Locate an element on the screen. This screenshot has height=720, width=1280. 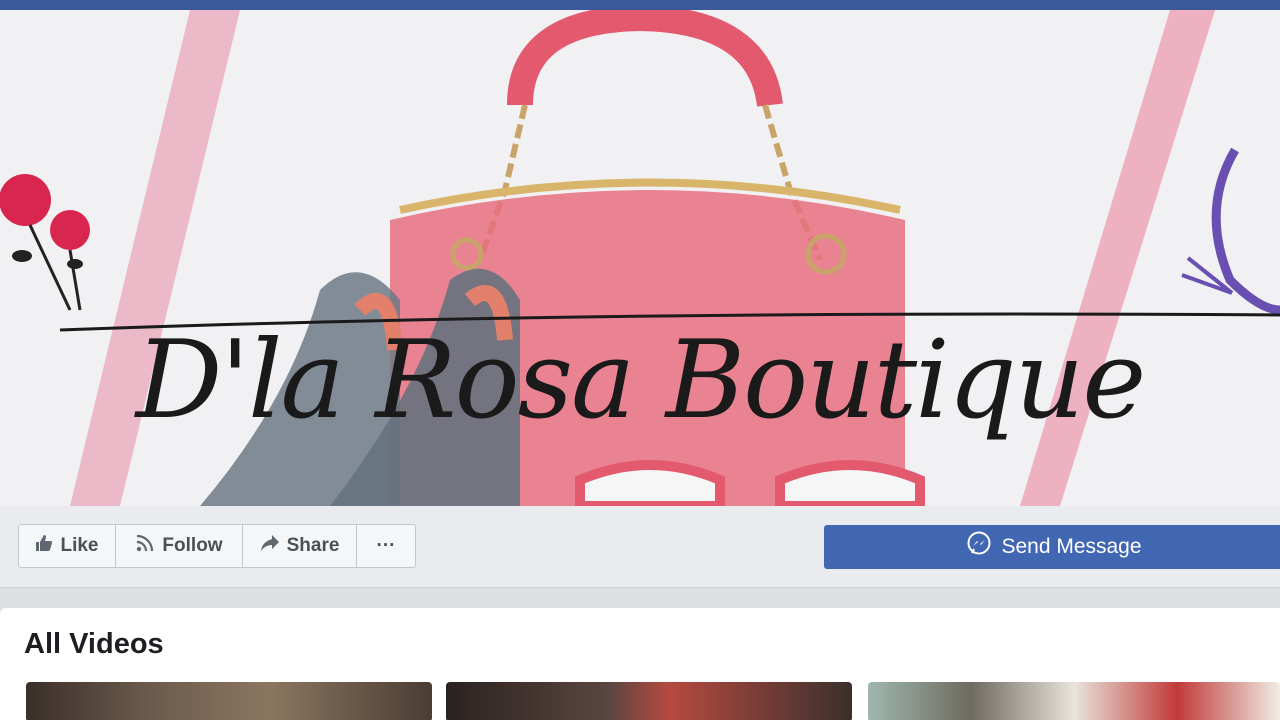
page-actions-group: Like Follow Share ··· is located at coordinates (217, 546).